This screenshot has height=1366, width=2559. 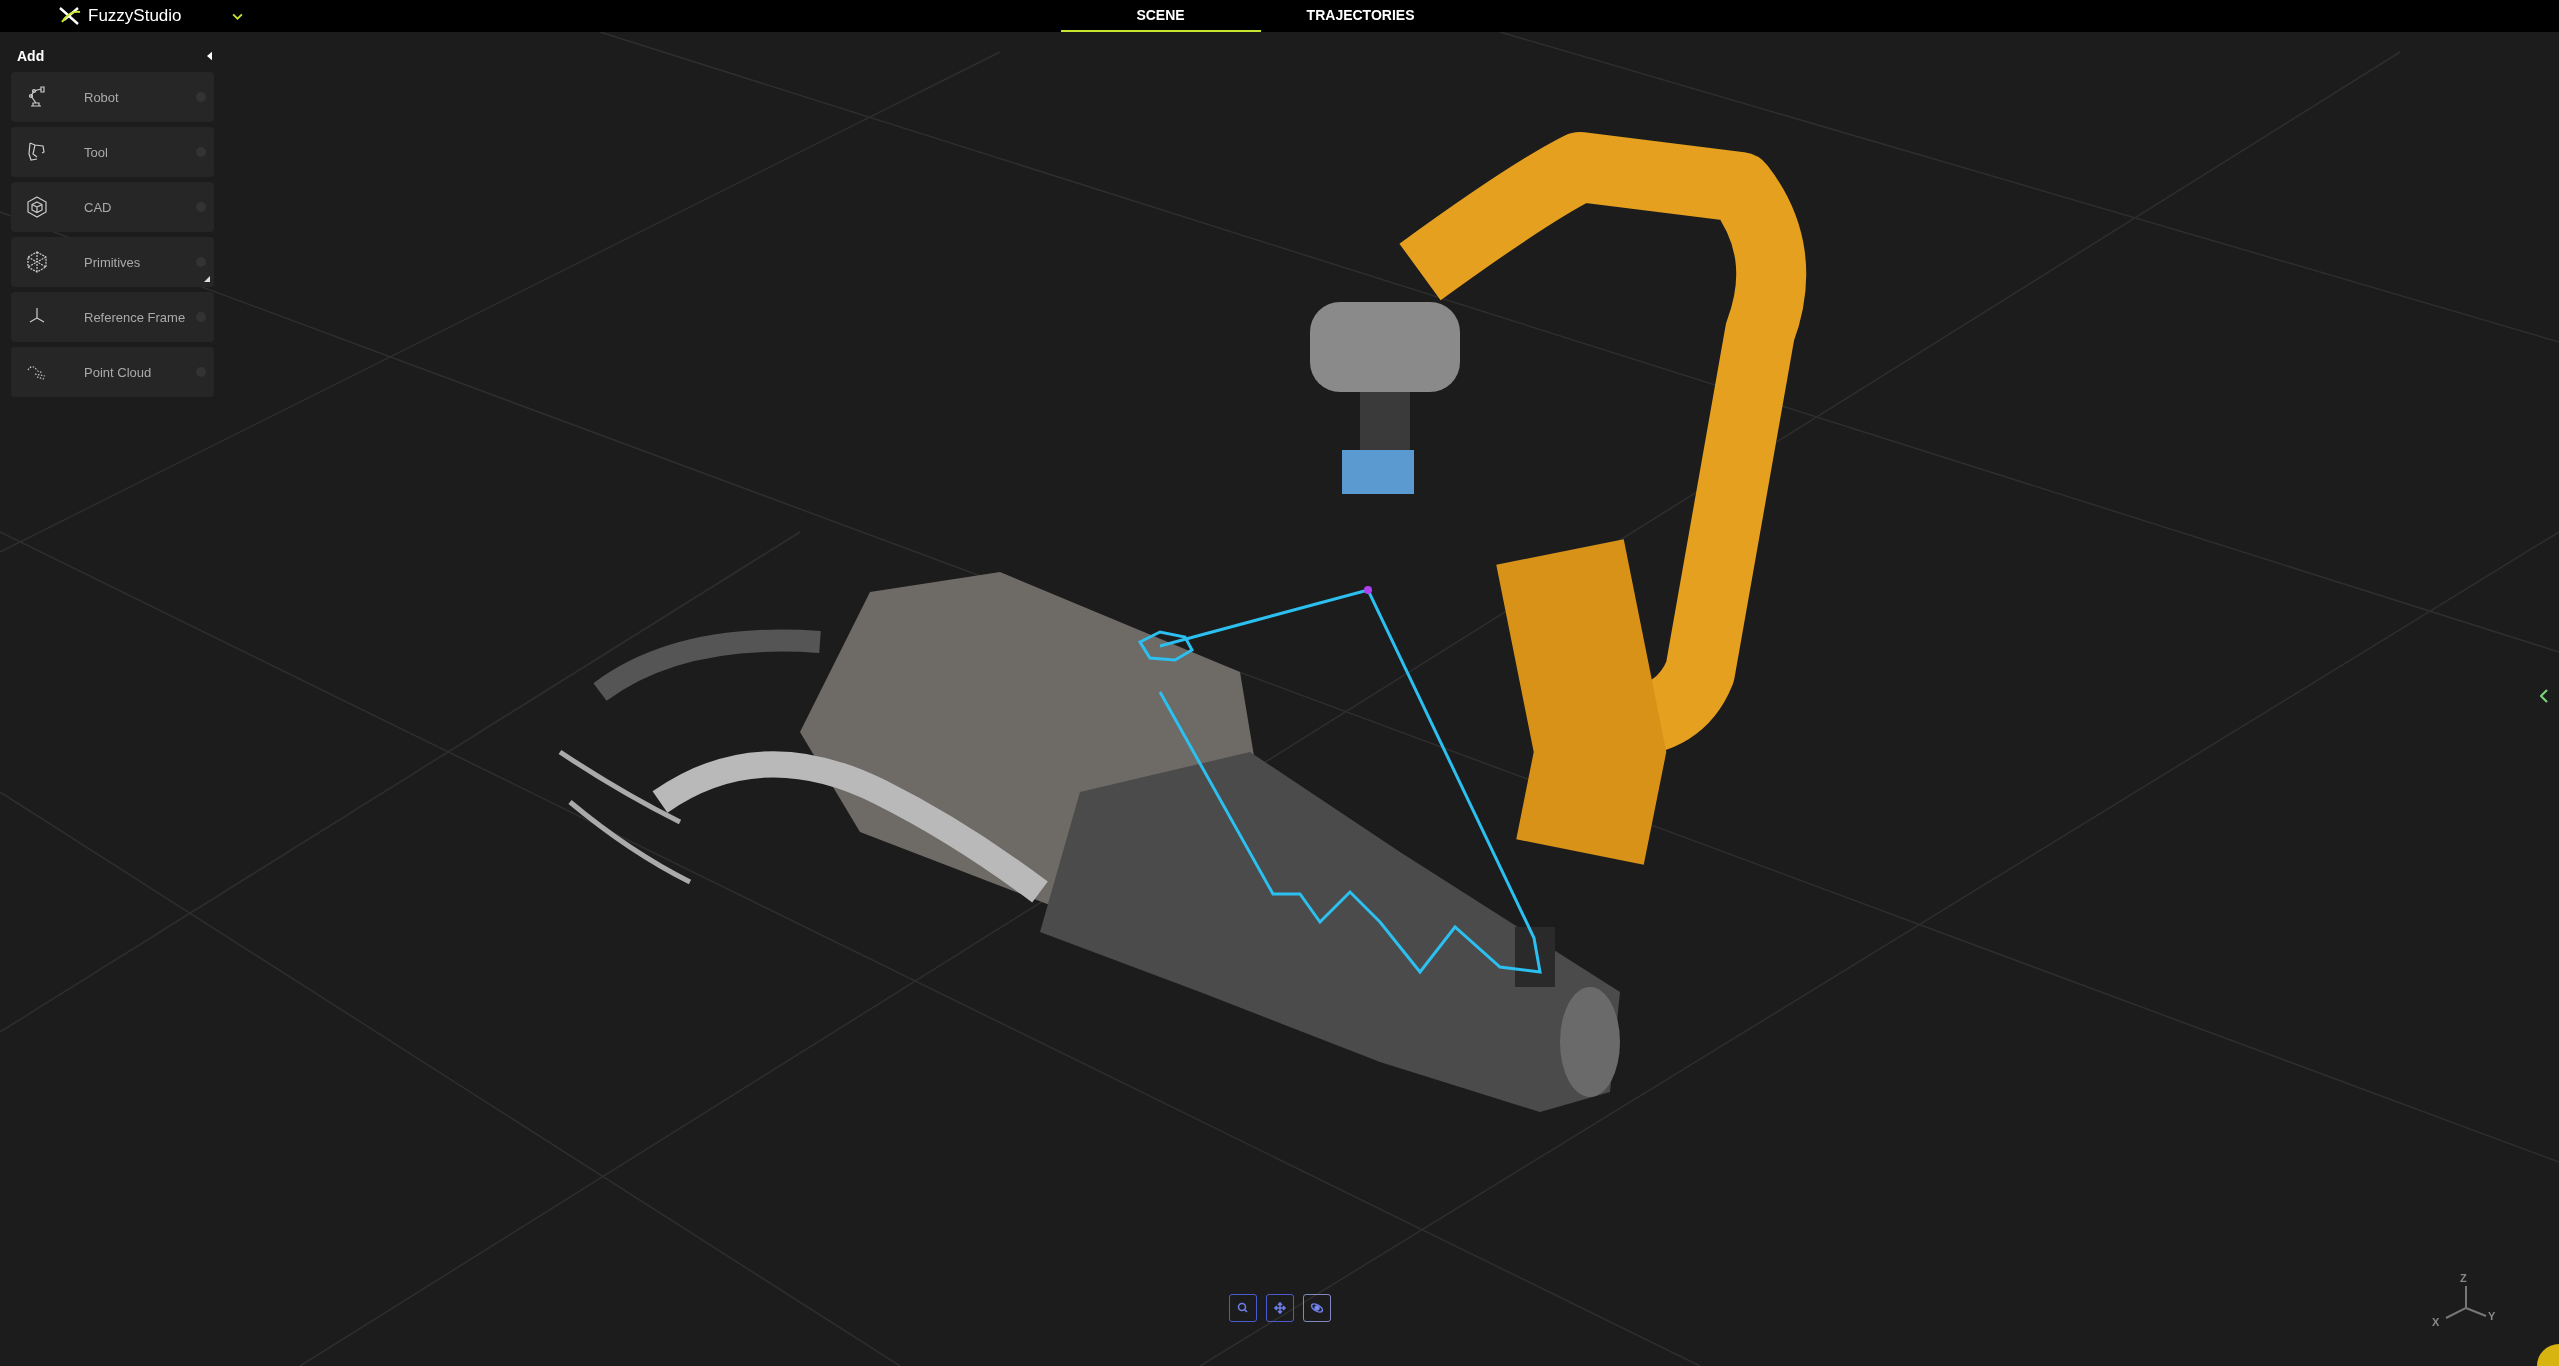 I want to click on add-item: Reference Frame, so click(x=112, y=317).